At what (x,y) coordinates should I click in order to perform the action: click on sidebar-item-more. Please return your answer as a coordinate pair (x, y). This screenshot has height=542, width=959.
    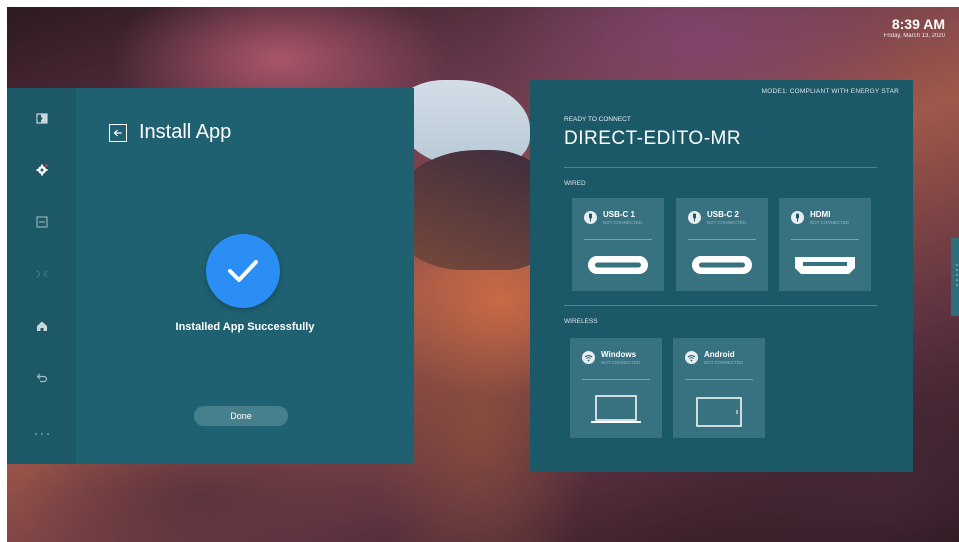
    Looking at the image, I should click on (41, 434).